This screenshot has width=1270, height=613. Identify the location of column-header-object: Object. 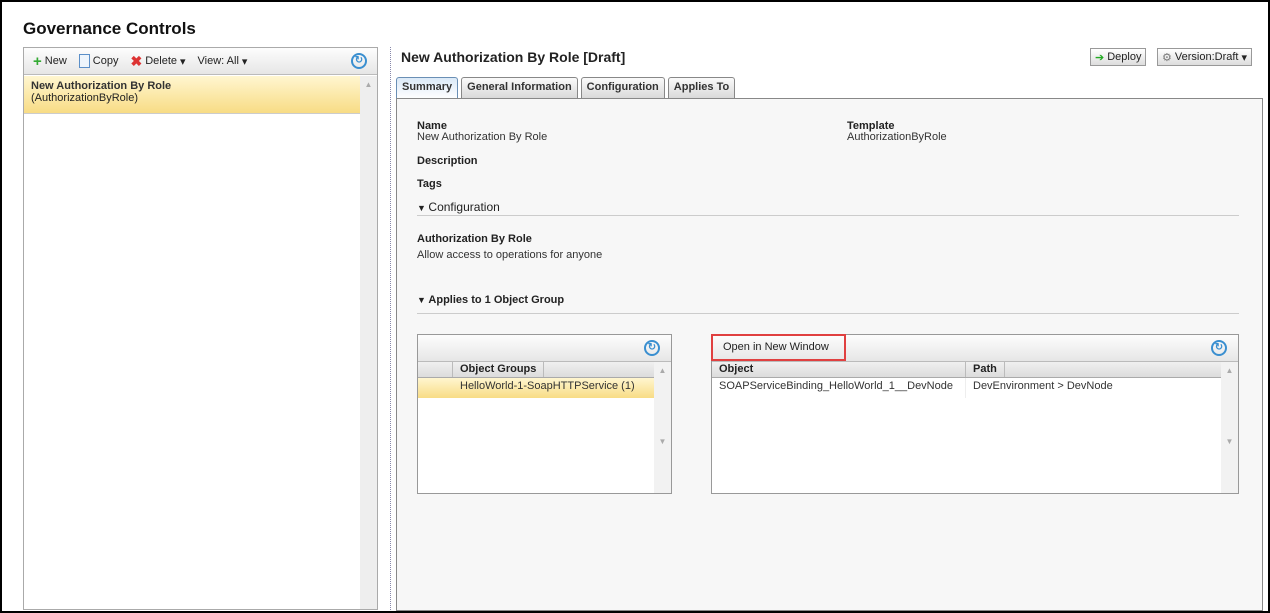
(839, 369).